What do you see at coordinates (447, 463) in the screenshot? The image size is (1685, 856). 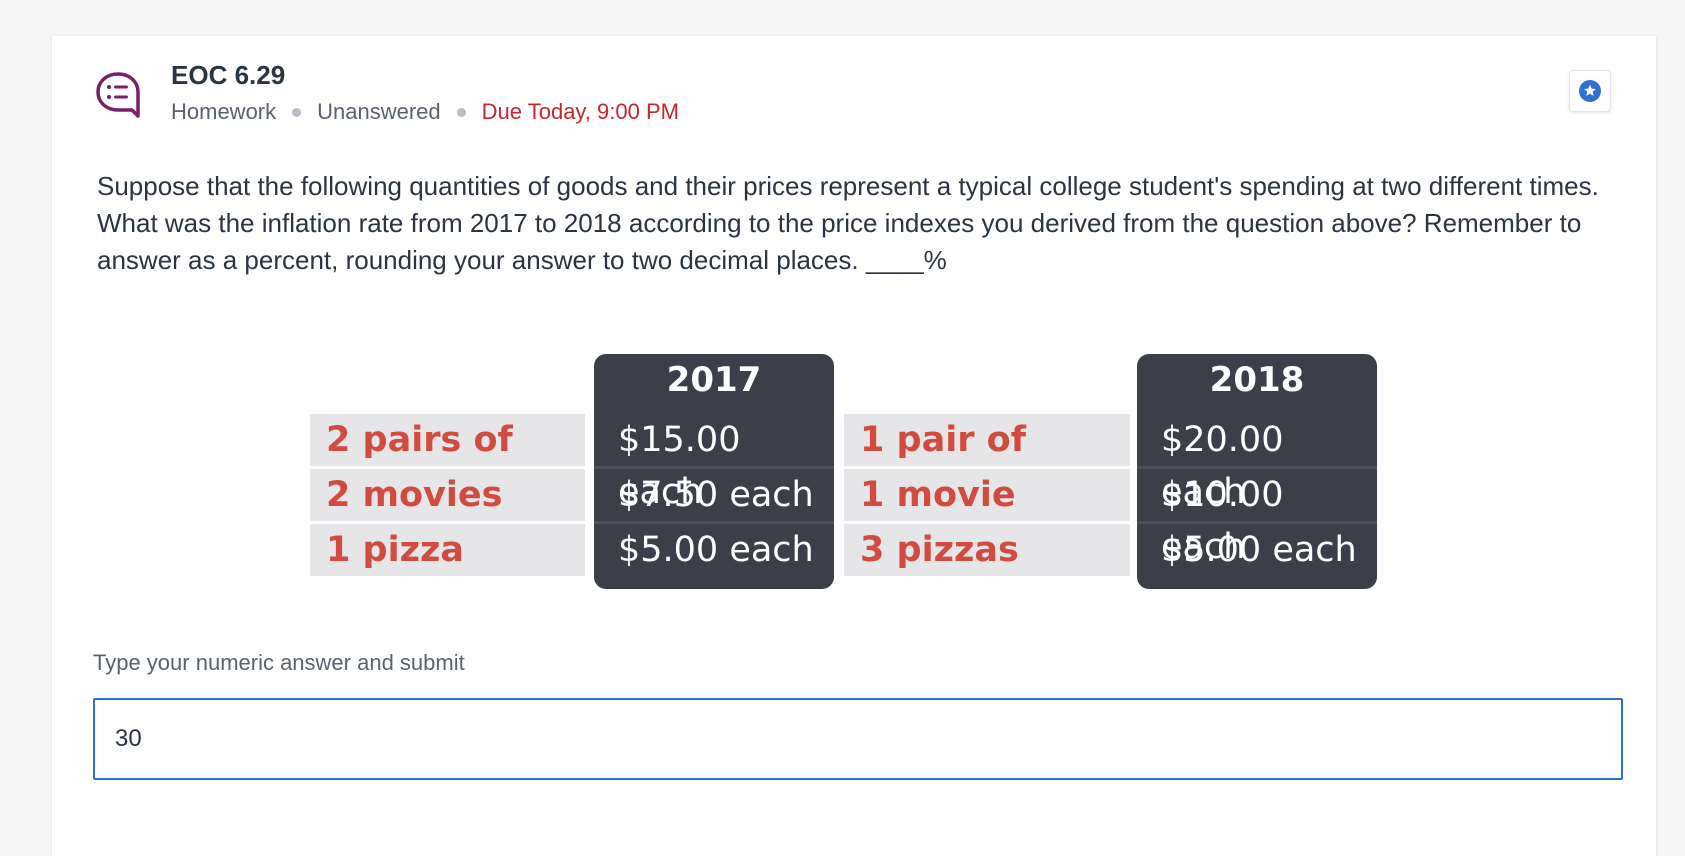 I see `item-2017-1: 2 pairs of jeans` at bounding box center [447, 463].